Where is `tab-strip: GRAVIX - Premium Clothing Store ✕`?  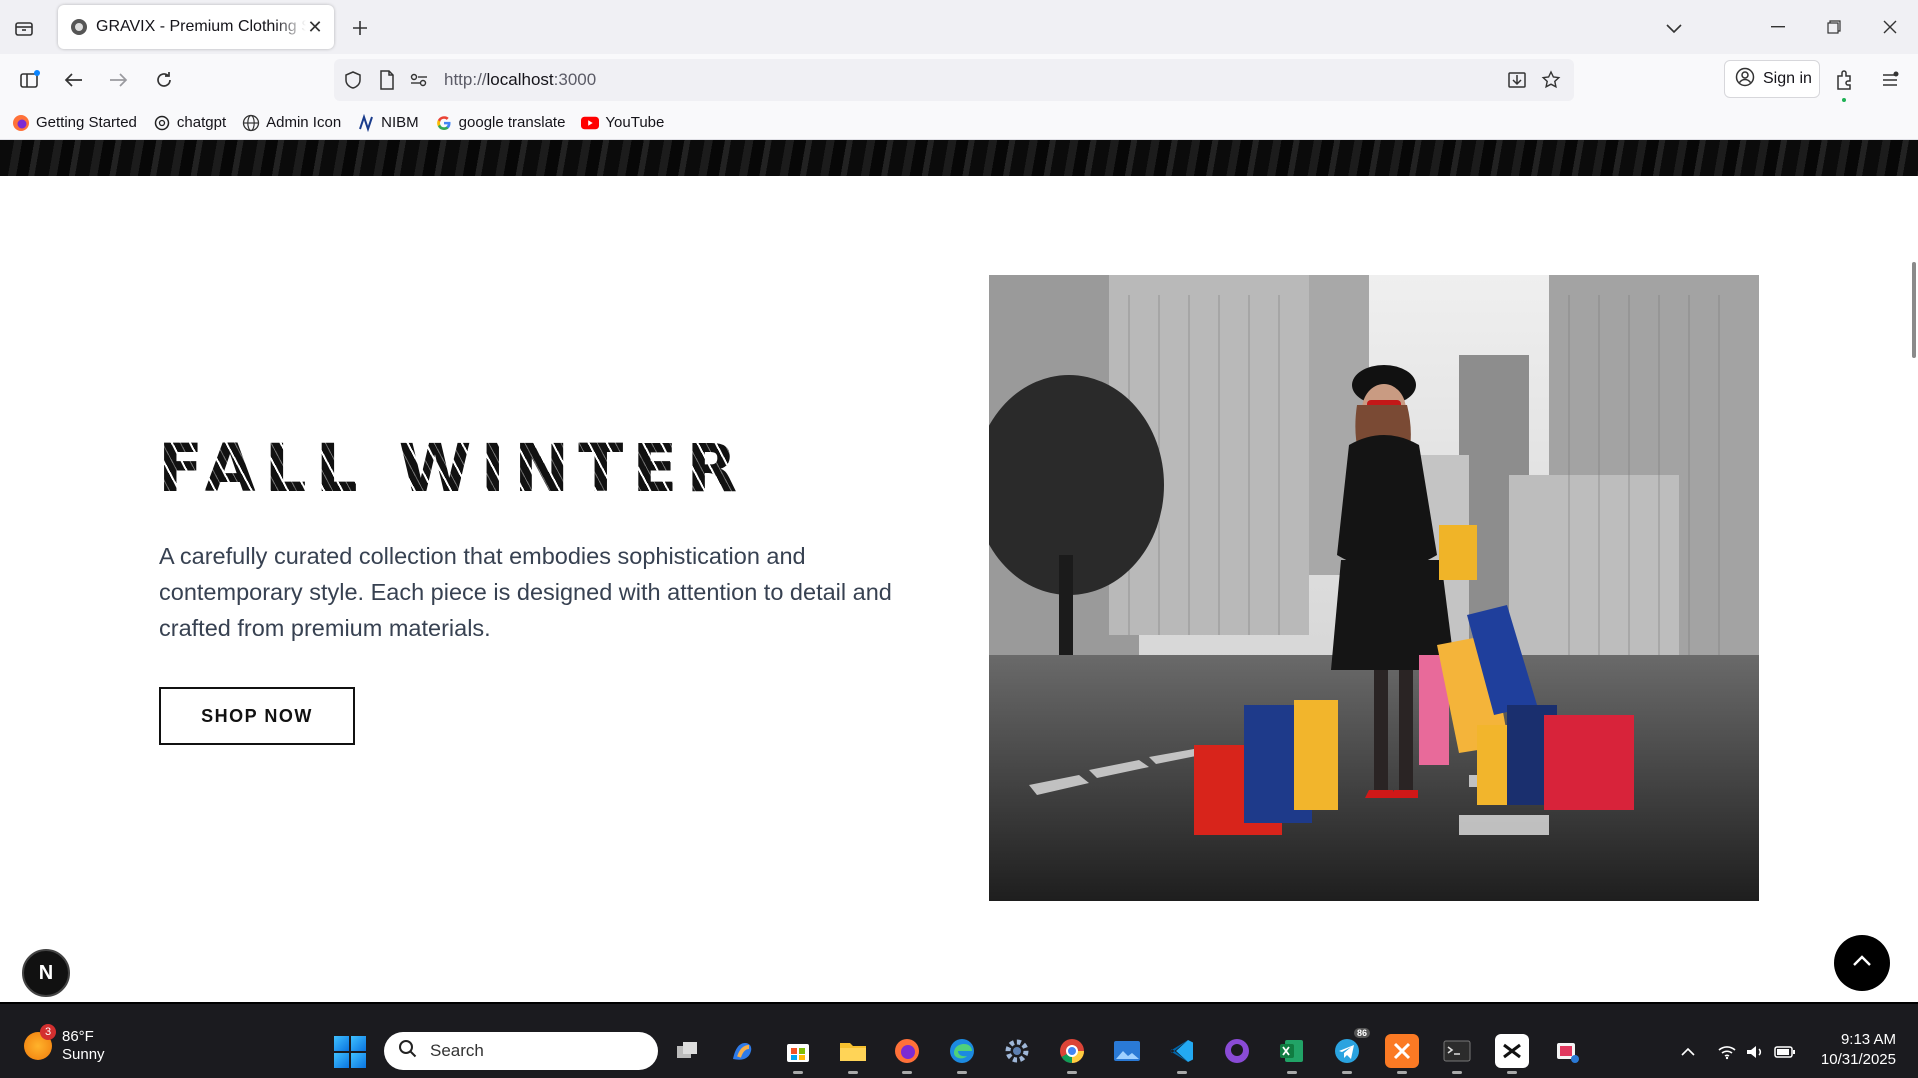
tab-strip: GRAVIX - Premium Clothing Store ✕ is located at coordinates (959, 27).